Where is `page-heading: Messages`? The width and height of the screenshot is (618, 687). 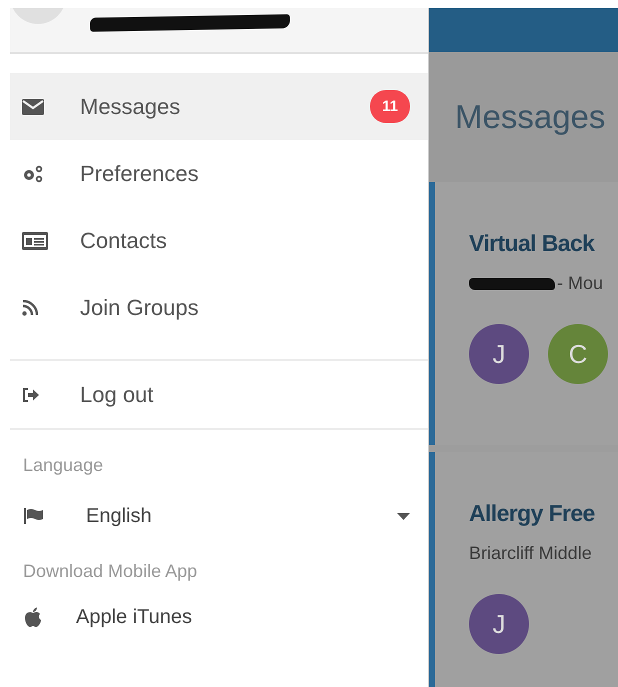
page-heading: Messages is located at coordinates (530, 117).